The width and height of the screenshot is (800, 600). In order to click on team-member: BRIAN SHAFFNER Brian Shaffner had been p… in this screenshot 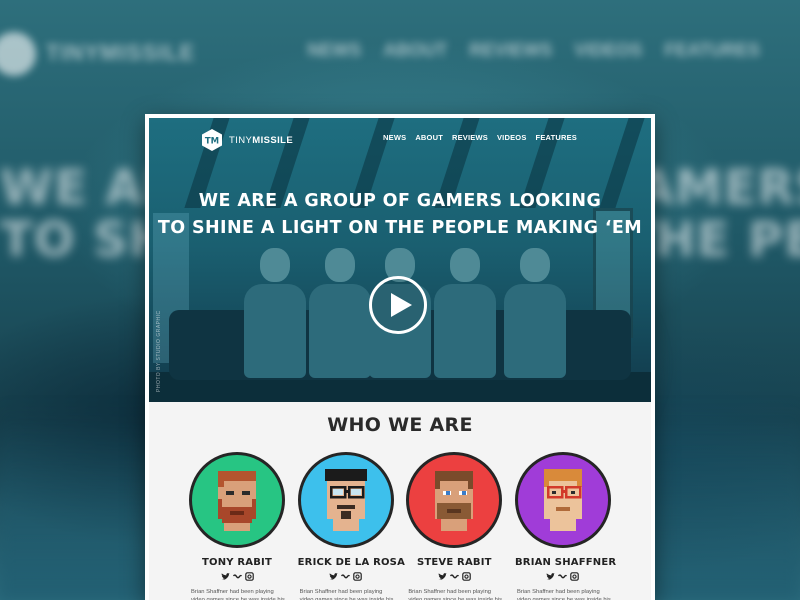, I will do `click(565, 526)`.